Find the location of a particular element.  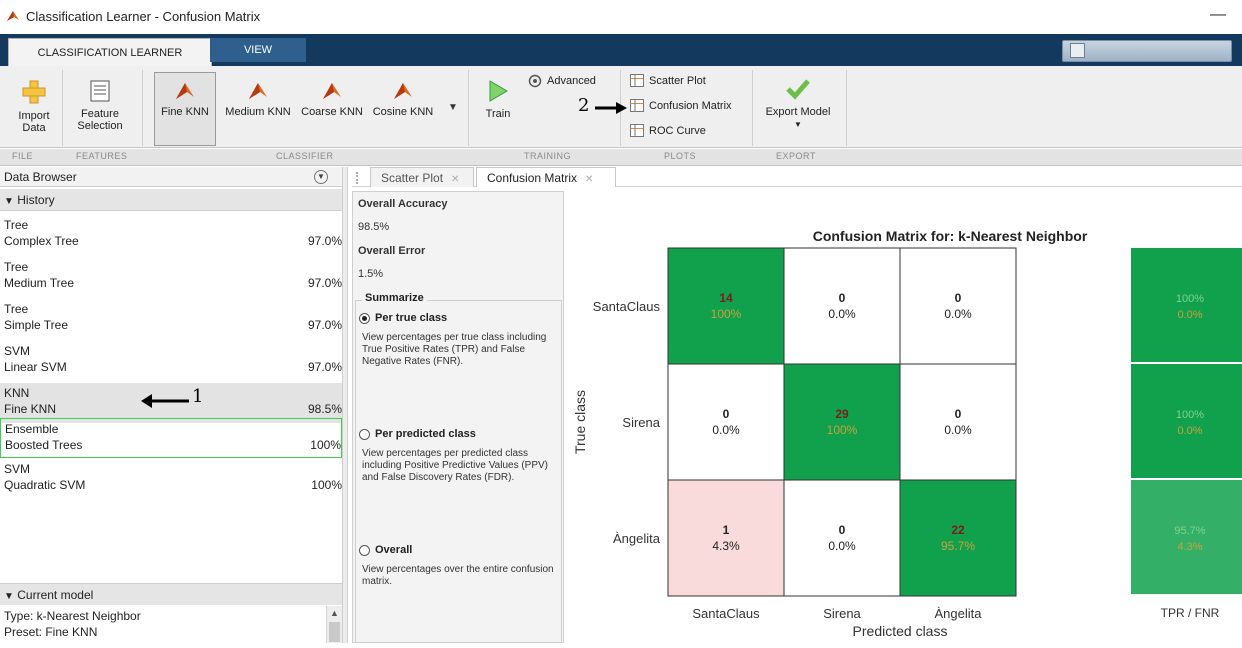

roc-curve-button: ROC Curve is located at coordinates (668, 130).